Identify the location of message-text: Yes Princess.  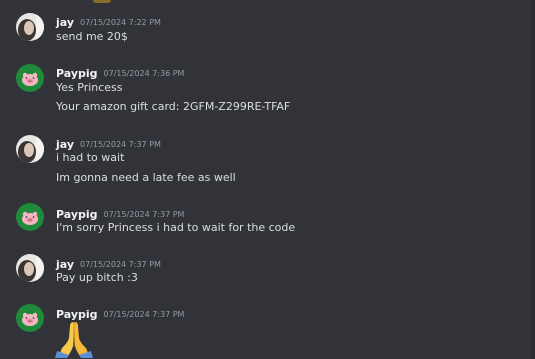
(89, 87).